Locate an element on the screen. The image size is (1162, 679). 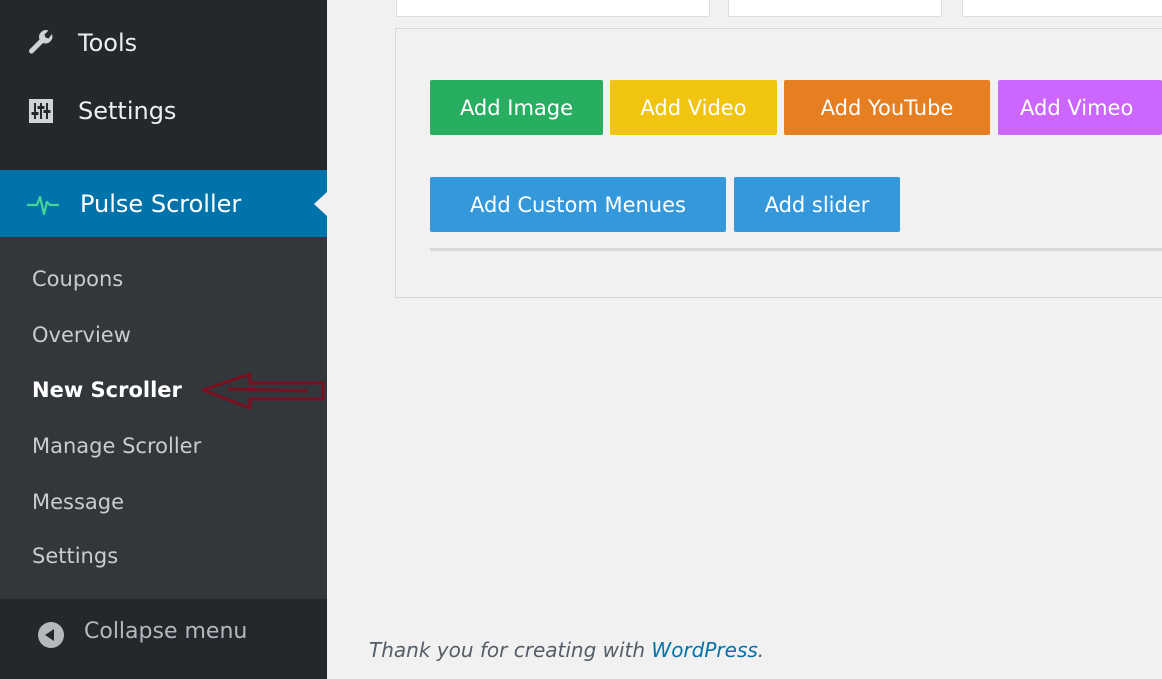
add-video-button: Add Video is located at coordinates (693, 107).